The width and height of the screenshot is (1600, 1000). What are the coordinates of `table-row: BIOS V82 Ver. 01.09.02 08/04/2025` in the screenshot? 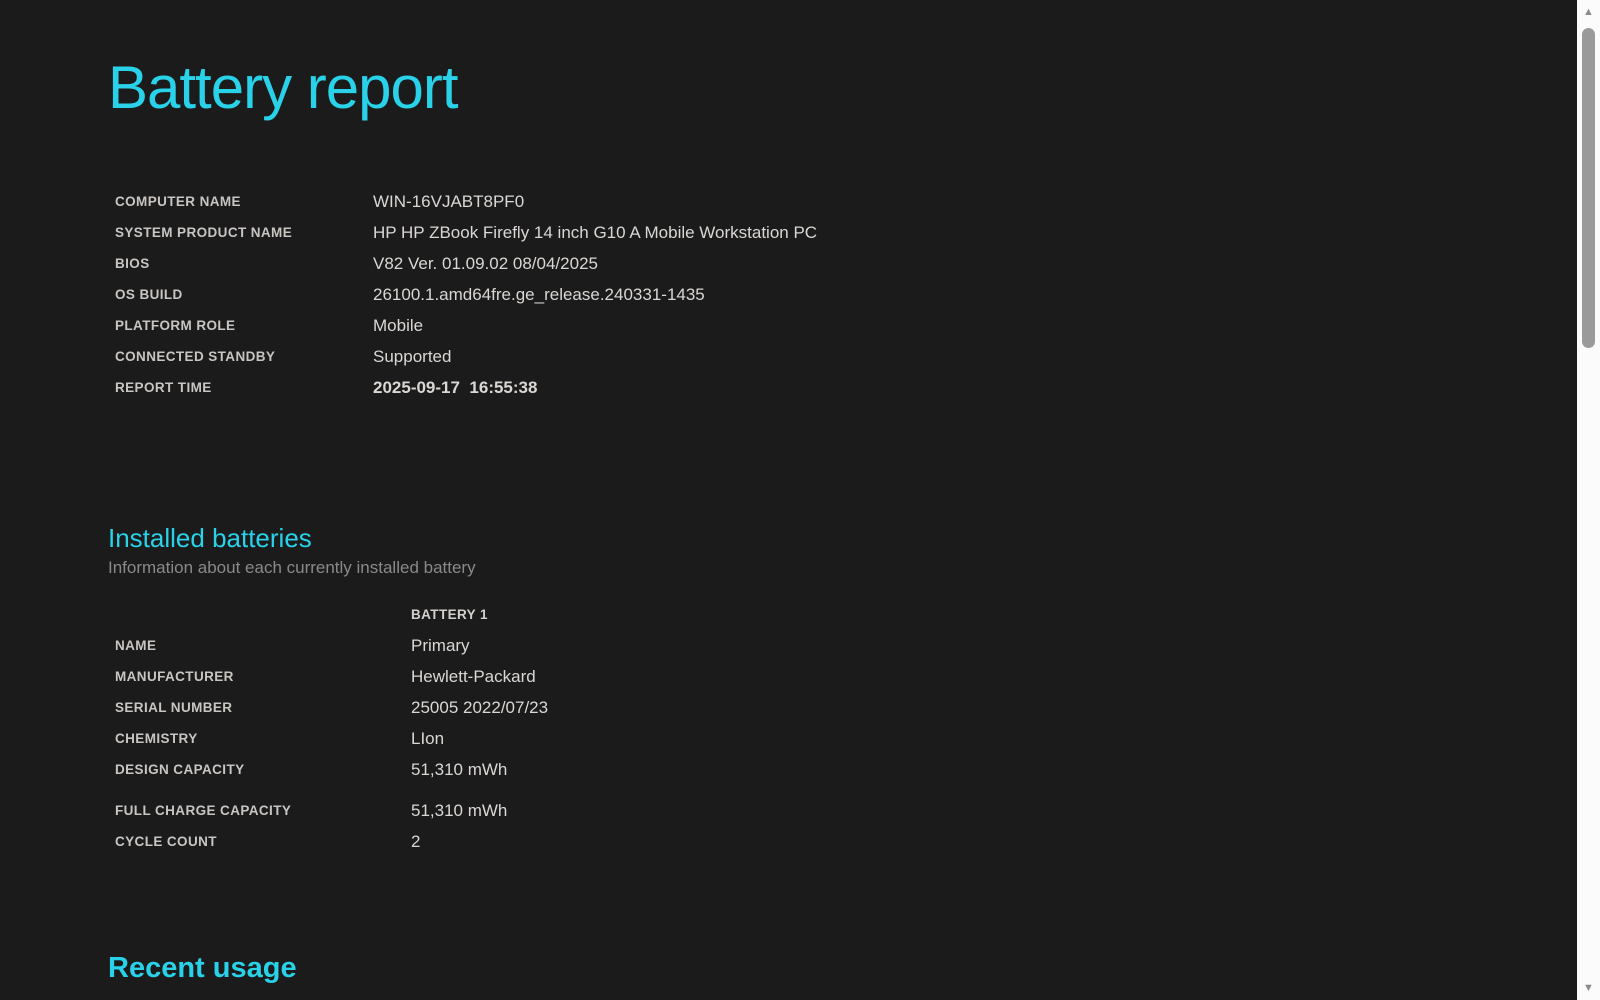 It's located at (466, 263).